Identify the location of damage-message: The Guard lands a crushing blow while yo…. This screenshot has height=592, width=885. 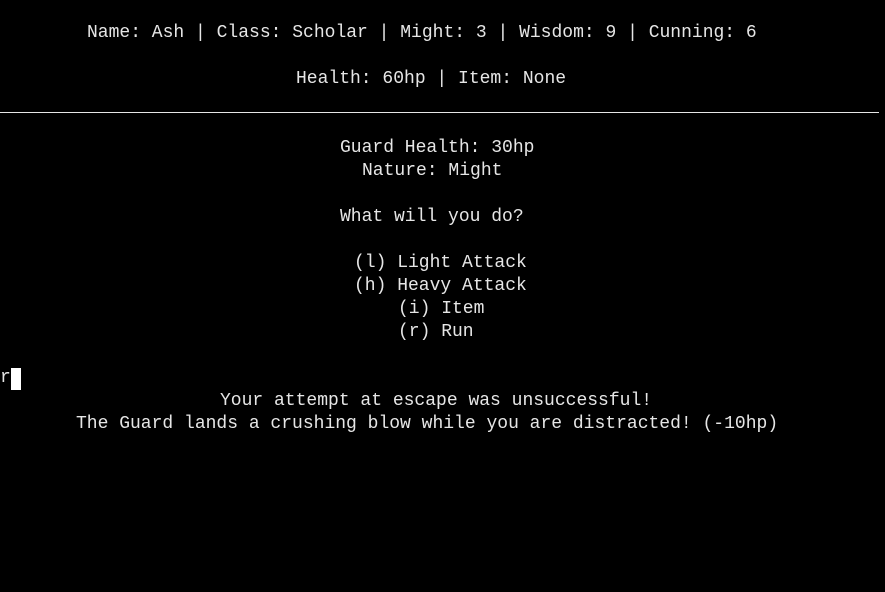
(427, 424).